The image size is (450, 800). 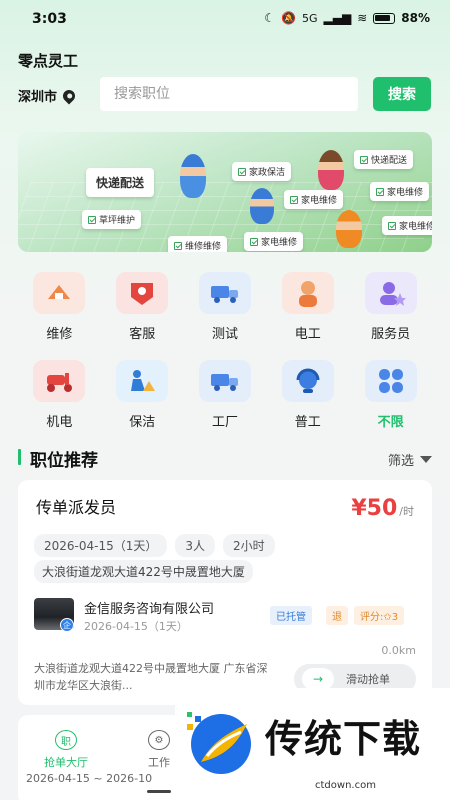 What do you see at coordinates (379, 615) in the screenshot?
I see `rating-badge: 评分:✩3` at bounding box center [379, 615].